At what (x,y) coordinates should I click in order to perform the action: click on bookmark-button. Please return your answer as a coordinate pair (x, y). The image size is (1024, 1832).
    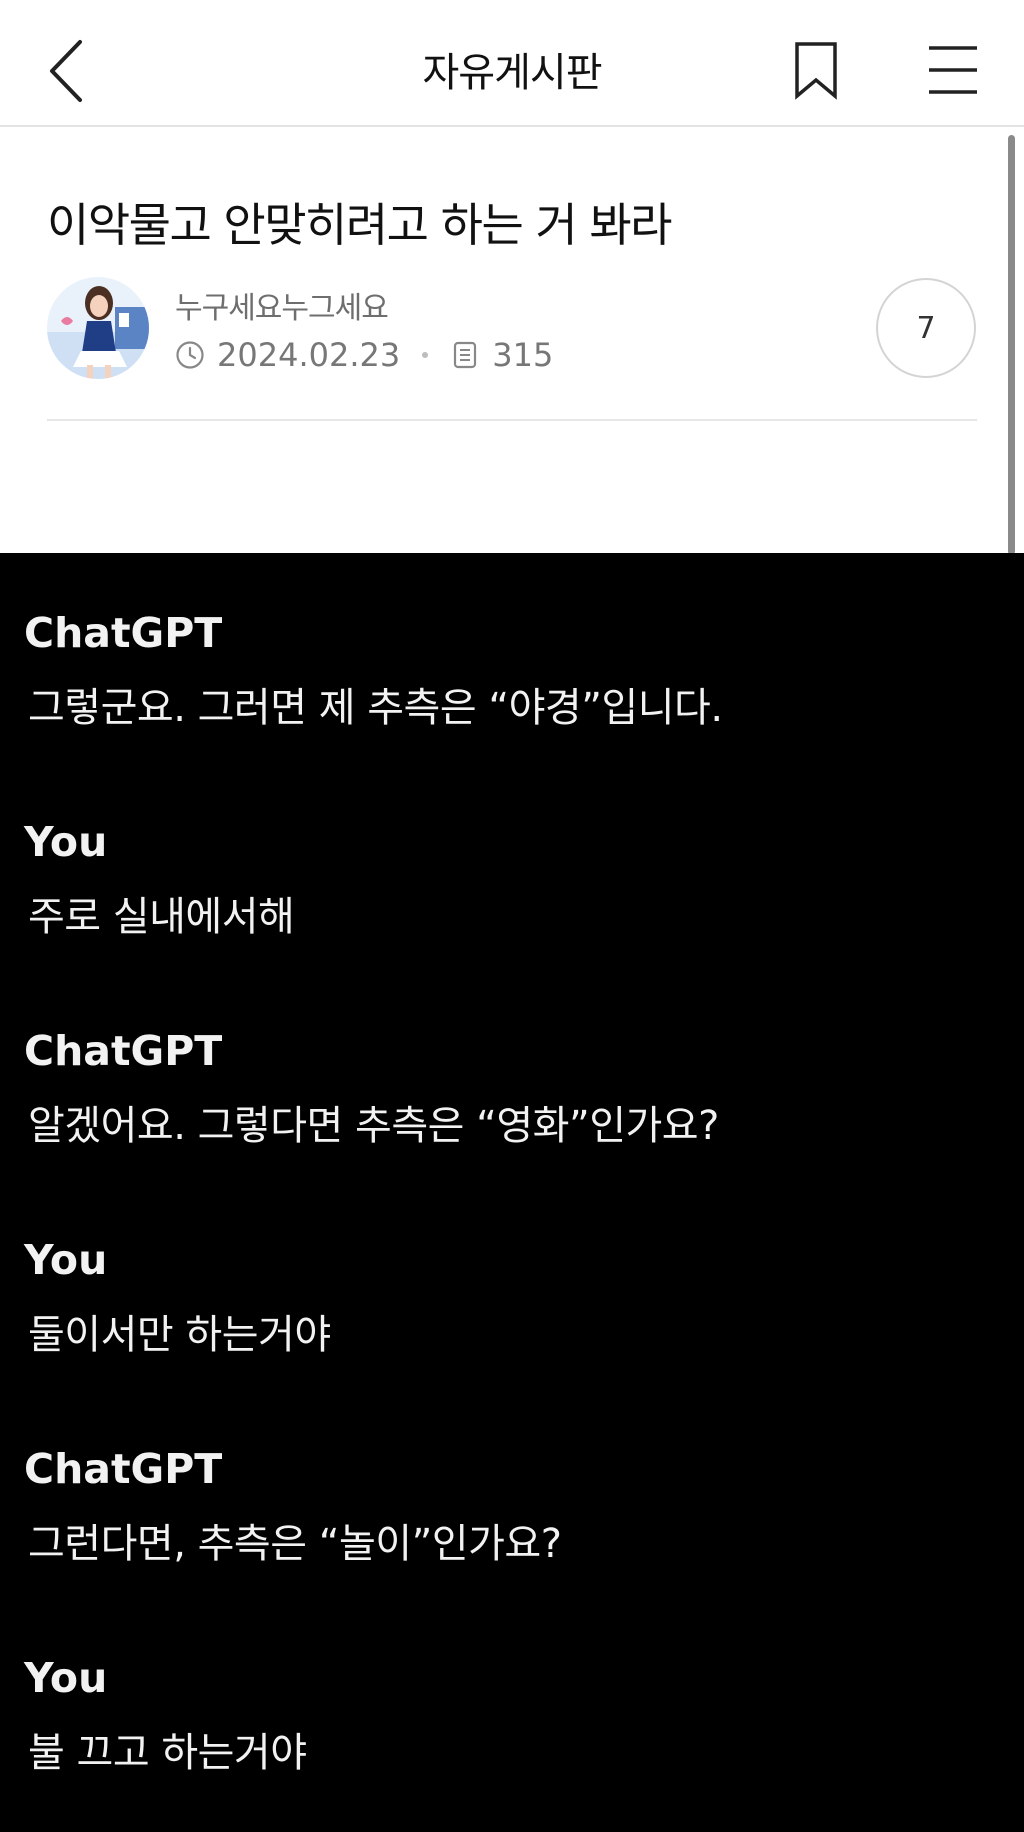
    Looking at the image, I should click on (817, 70).